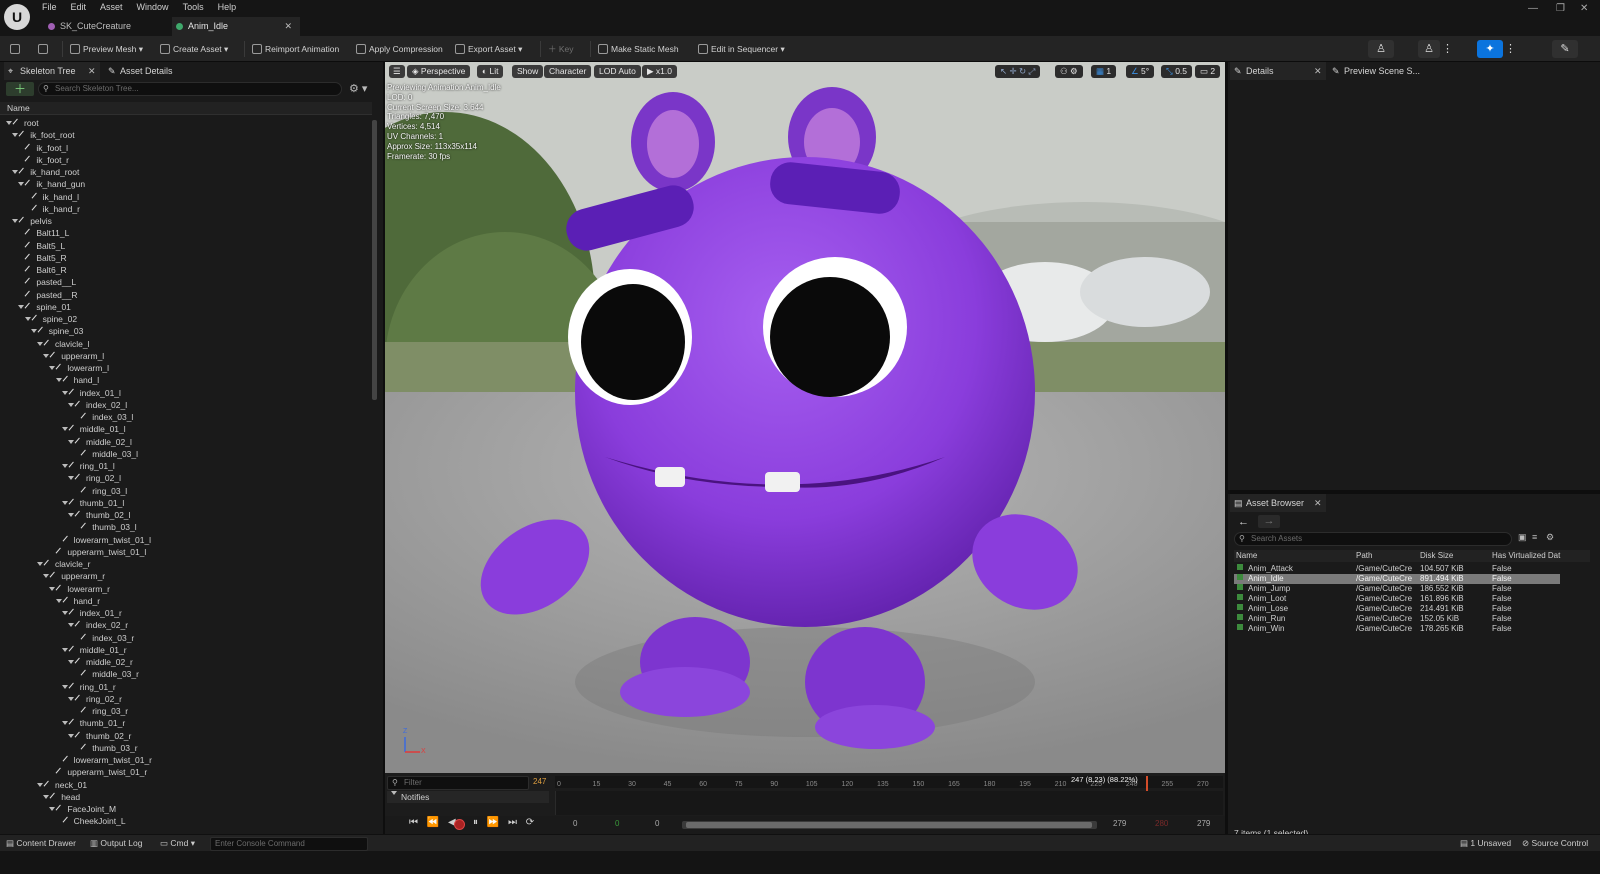 The image size is (1600, 874). What do you see at coordinates (103, 417) in the screenshot?
I see `bone-row: index_03_l` at bounding box center [103, 417].